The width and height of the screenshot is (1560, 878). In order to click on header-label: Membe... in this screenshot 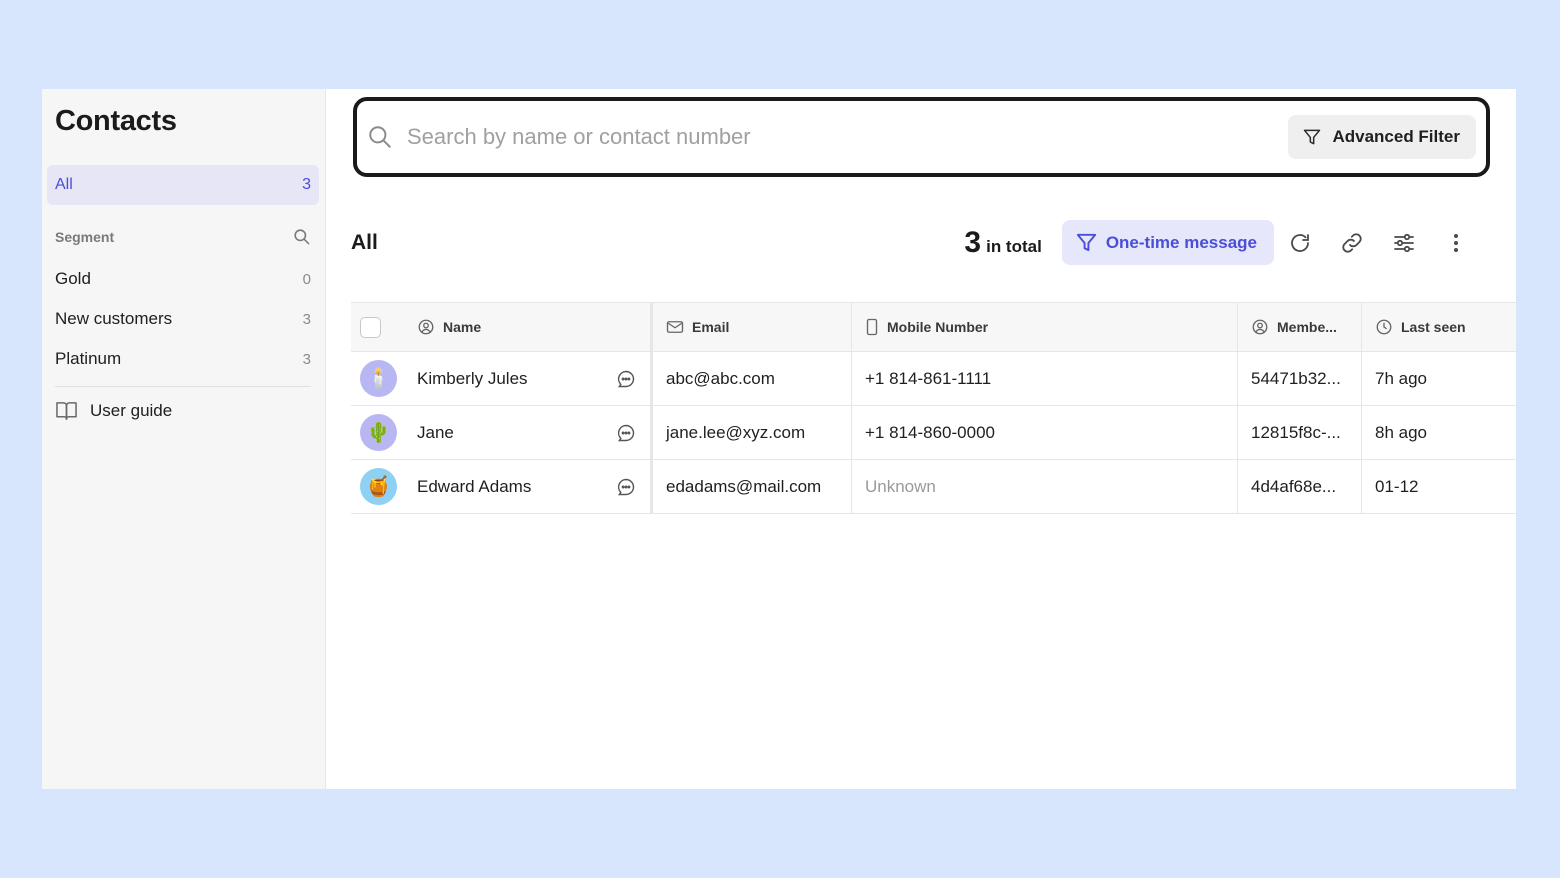, I will do `click(1307, 327)`.